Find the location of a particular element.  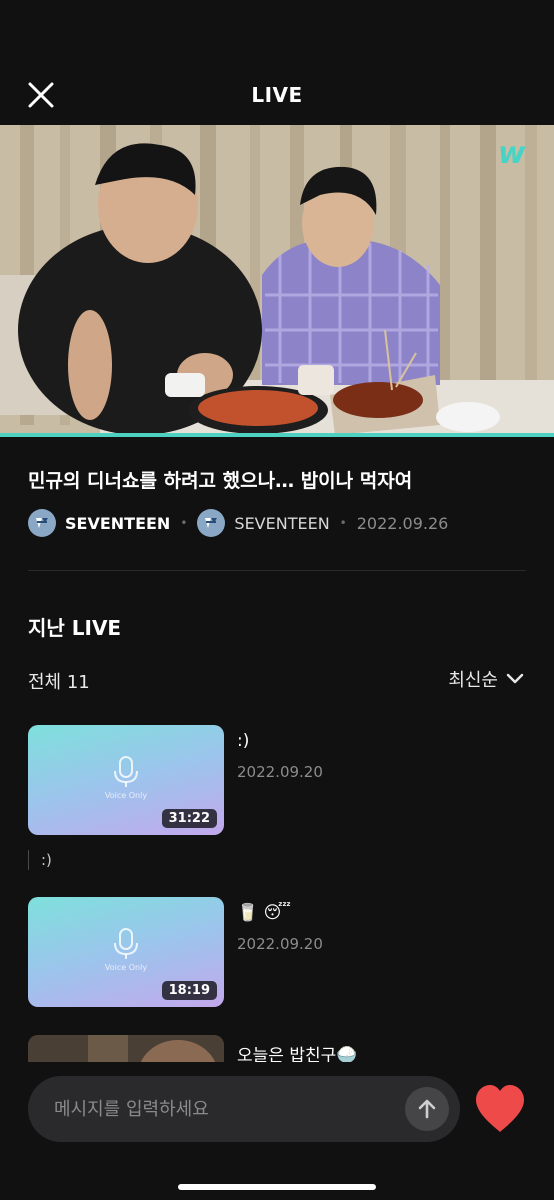

duration-badge: 31:22 is located at coordinates (189, 818).